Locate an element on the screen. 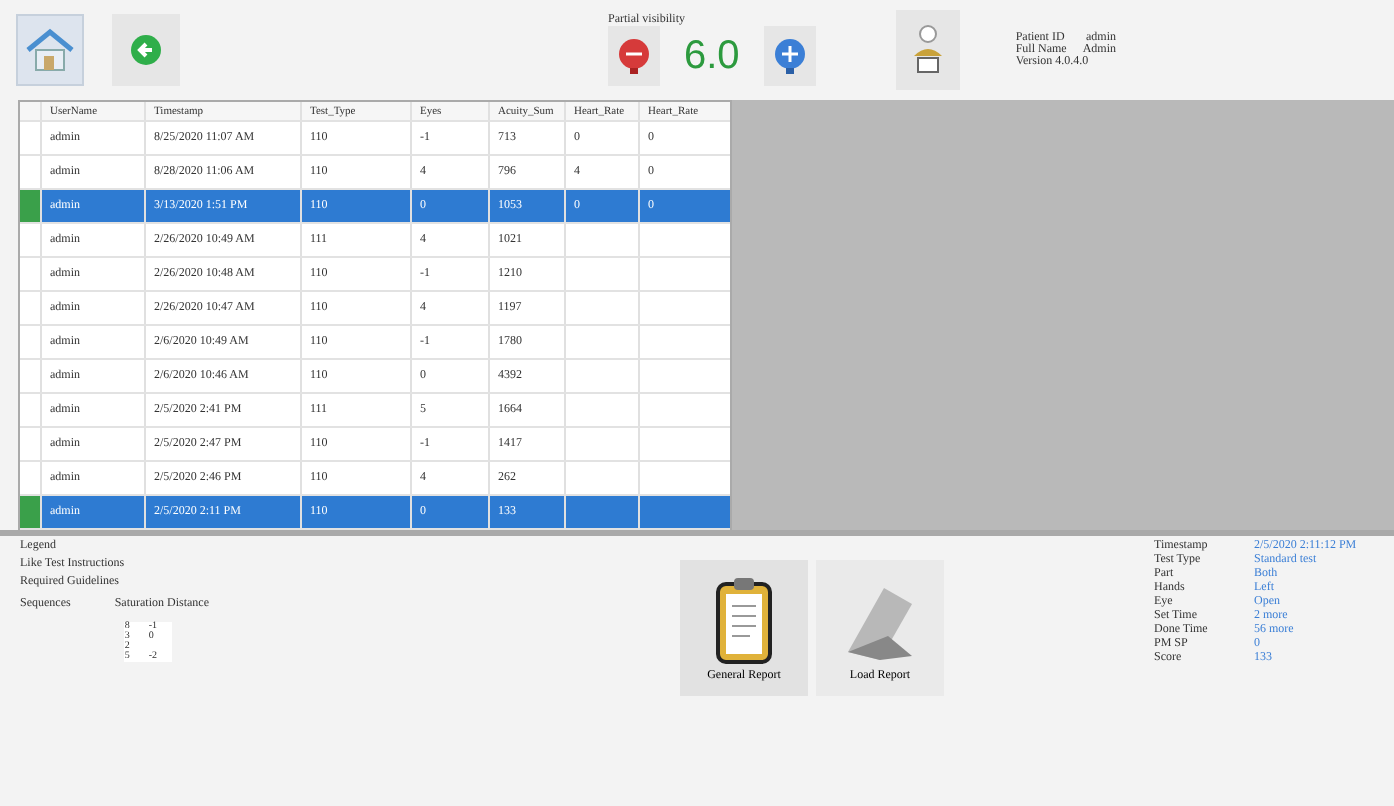 This screenshot has width=1394, height=806. house-icon is located at coordinates (50, 50).